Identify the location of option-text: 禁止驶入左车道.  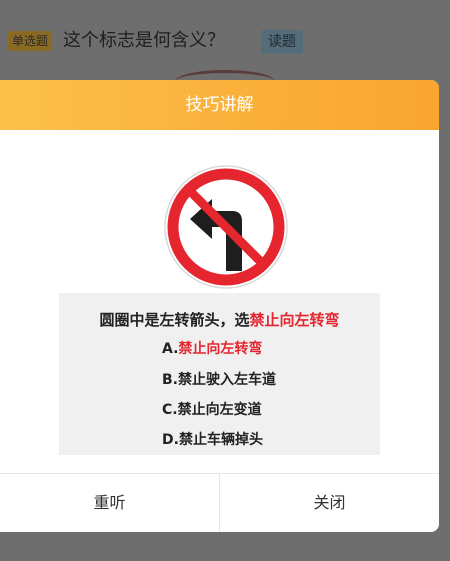
(227, 380).